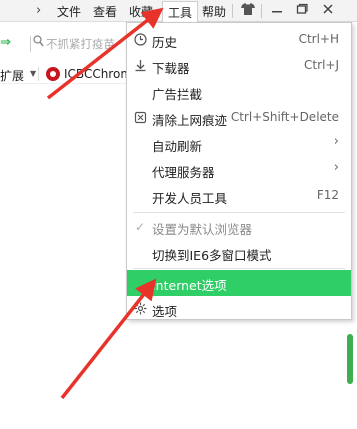 The height and width of the screenshot is (429, 357). I want to click on menu-item-shortcut: Ctrl+Shift+Delete, so click(284, 117).